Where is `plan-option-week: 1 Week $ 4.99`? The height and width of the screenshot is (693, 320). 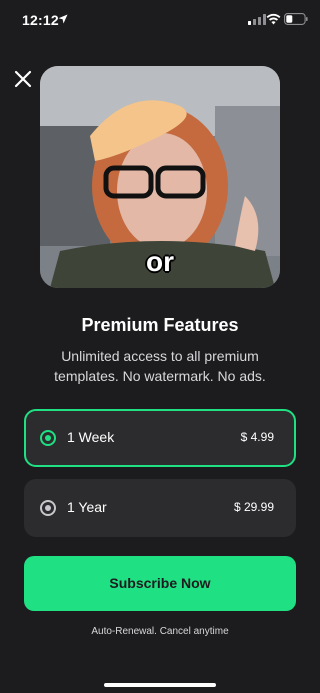
plan-option-week: 1 Week $ 4.99 is located at coordinates (160, 438).